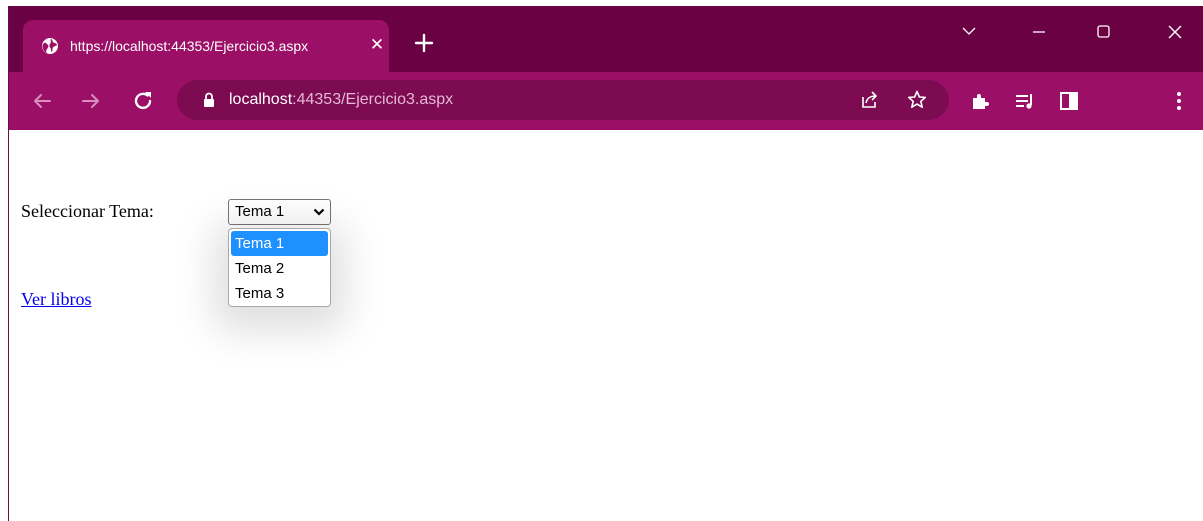  Describe the element at coordinates (91, 101) in the screenshot. I see `forward-icon` at that location.